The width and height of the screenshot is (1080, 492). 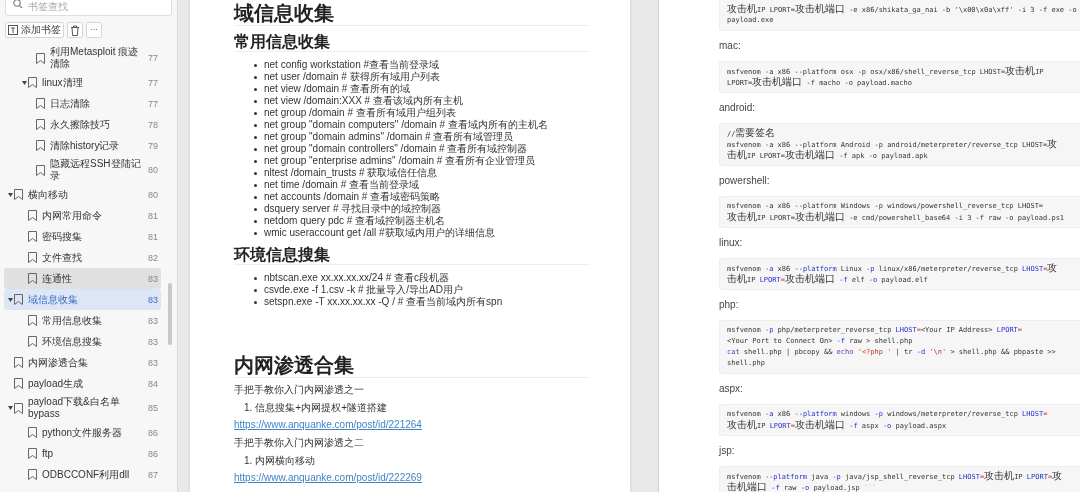 I want to click on search-field: 书签查找, so click(x=88, y=8).